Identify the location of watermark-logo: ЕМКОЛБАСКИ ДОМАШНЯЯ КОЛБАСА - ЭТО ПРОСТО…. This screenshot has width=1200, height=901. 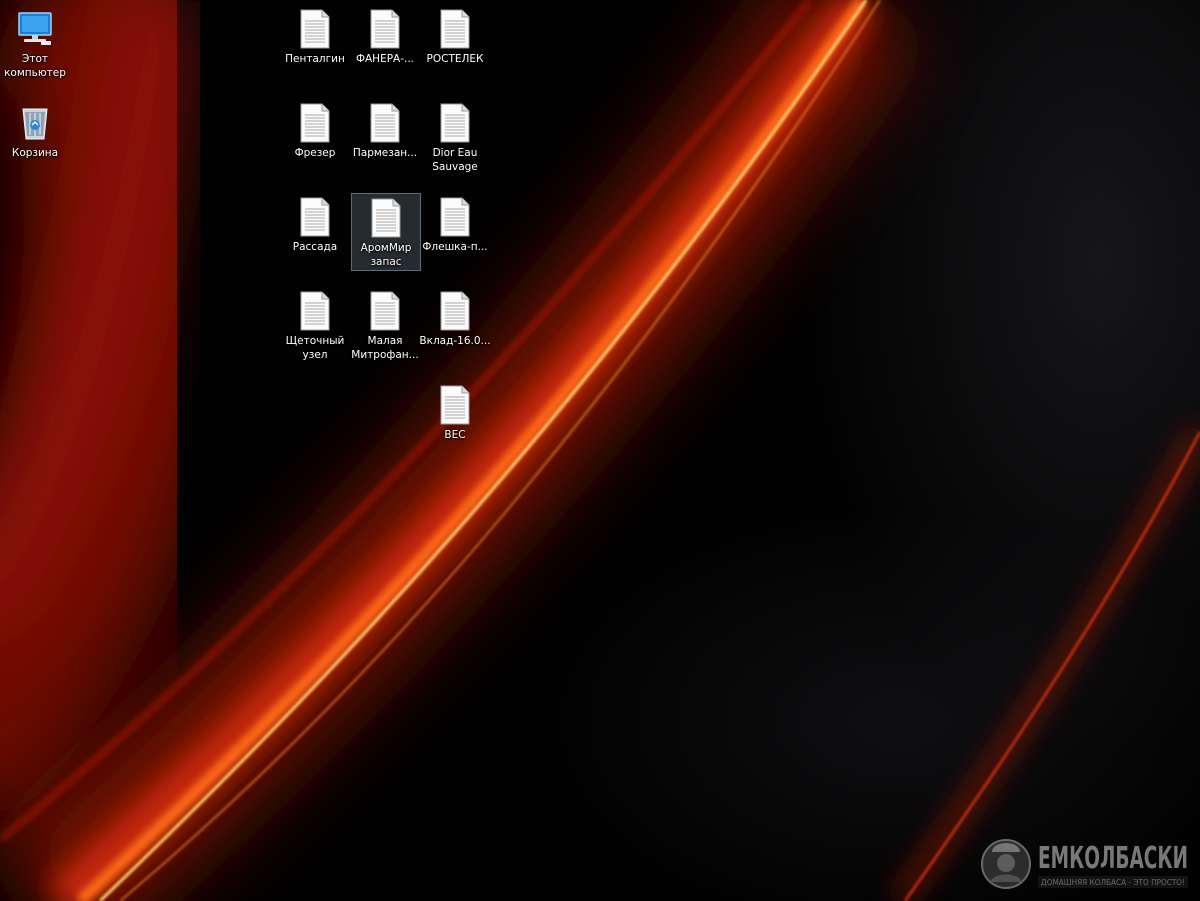
(1084, 864).